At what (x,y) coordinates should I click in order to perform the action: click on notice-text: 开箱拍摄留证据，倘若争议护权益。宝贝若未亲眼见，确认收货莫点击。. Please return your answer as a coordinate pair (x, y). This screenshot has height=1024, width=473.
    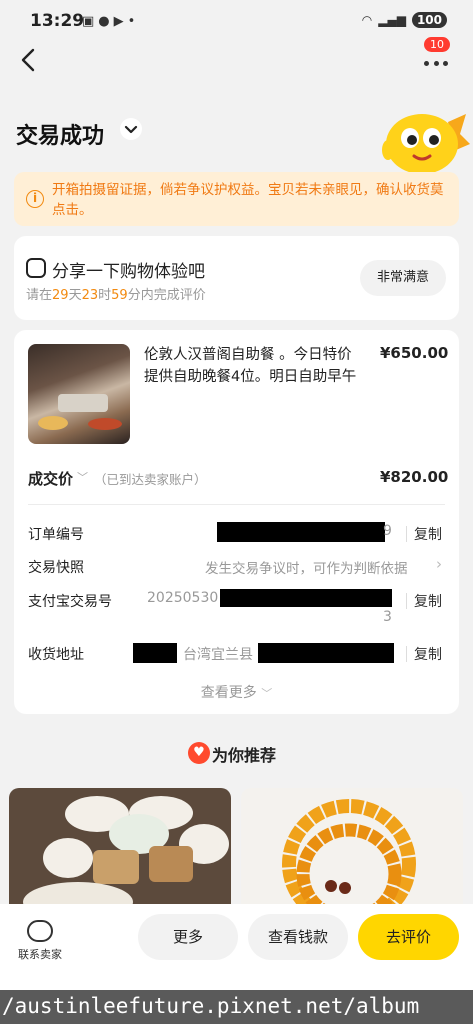
    Looking at the image, I should click on (248, 200).